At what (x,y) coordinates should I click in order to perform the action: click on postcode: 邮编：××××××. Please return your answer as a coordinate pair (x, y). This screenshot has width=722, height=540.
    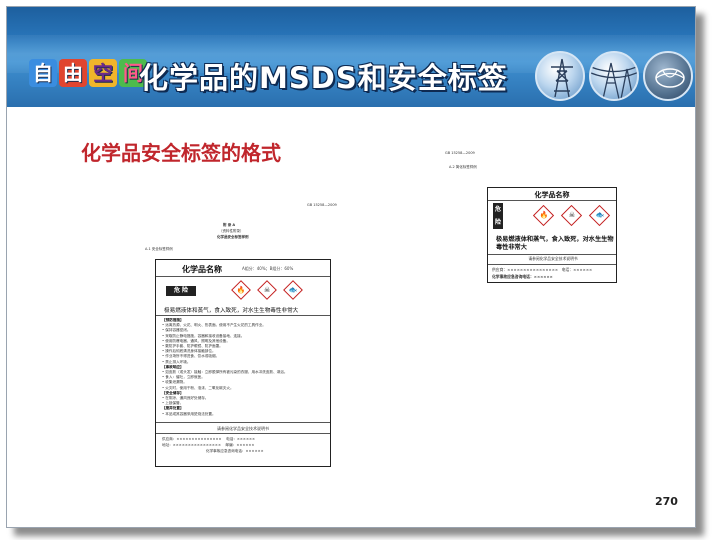
    Looking at the image, I should click on (240, 445).